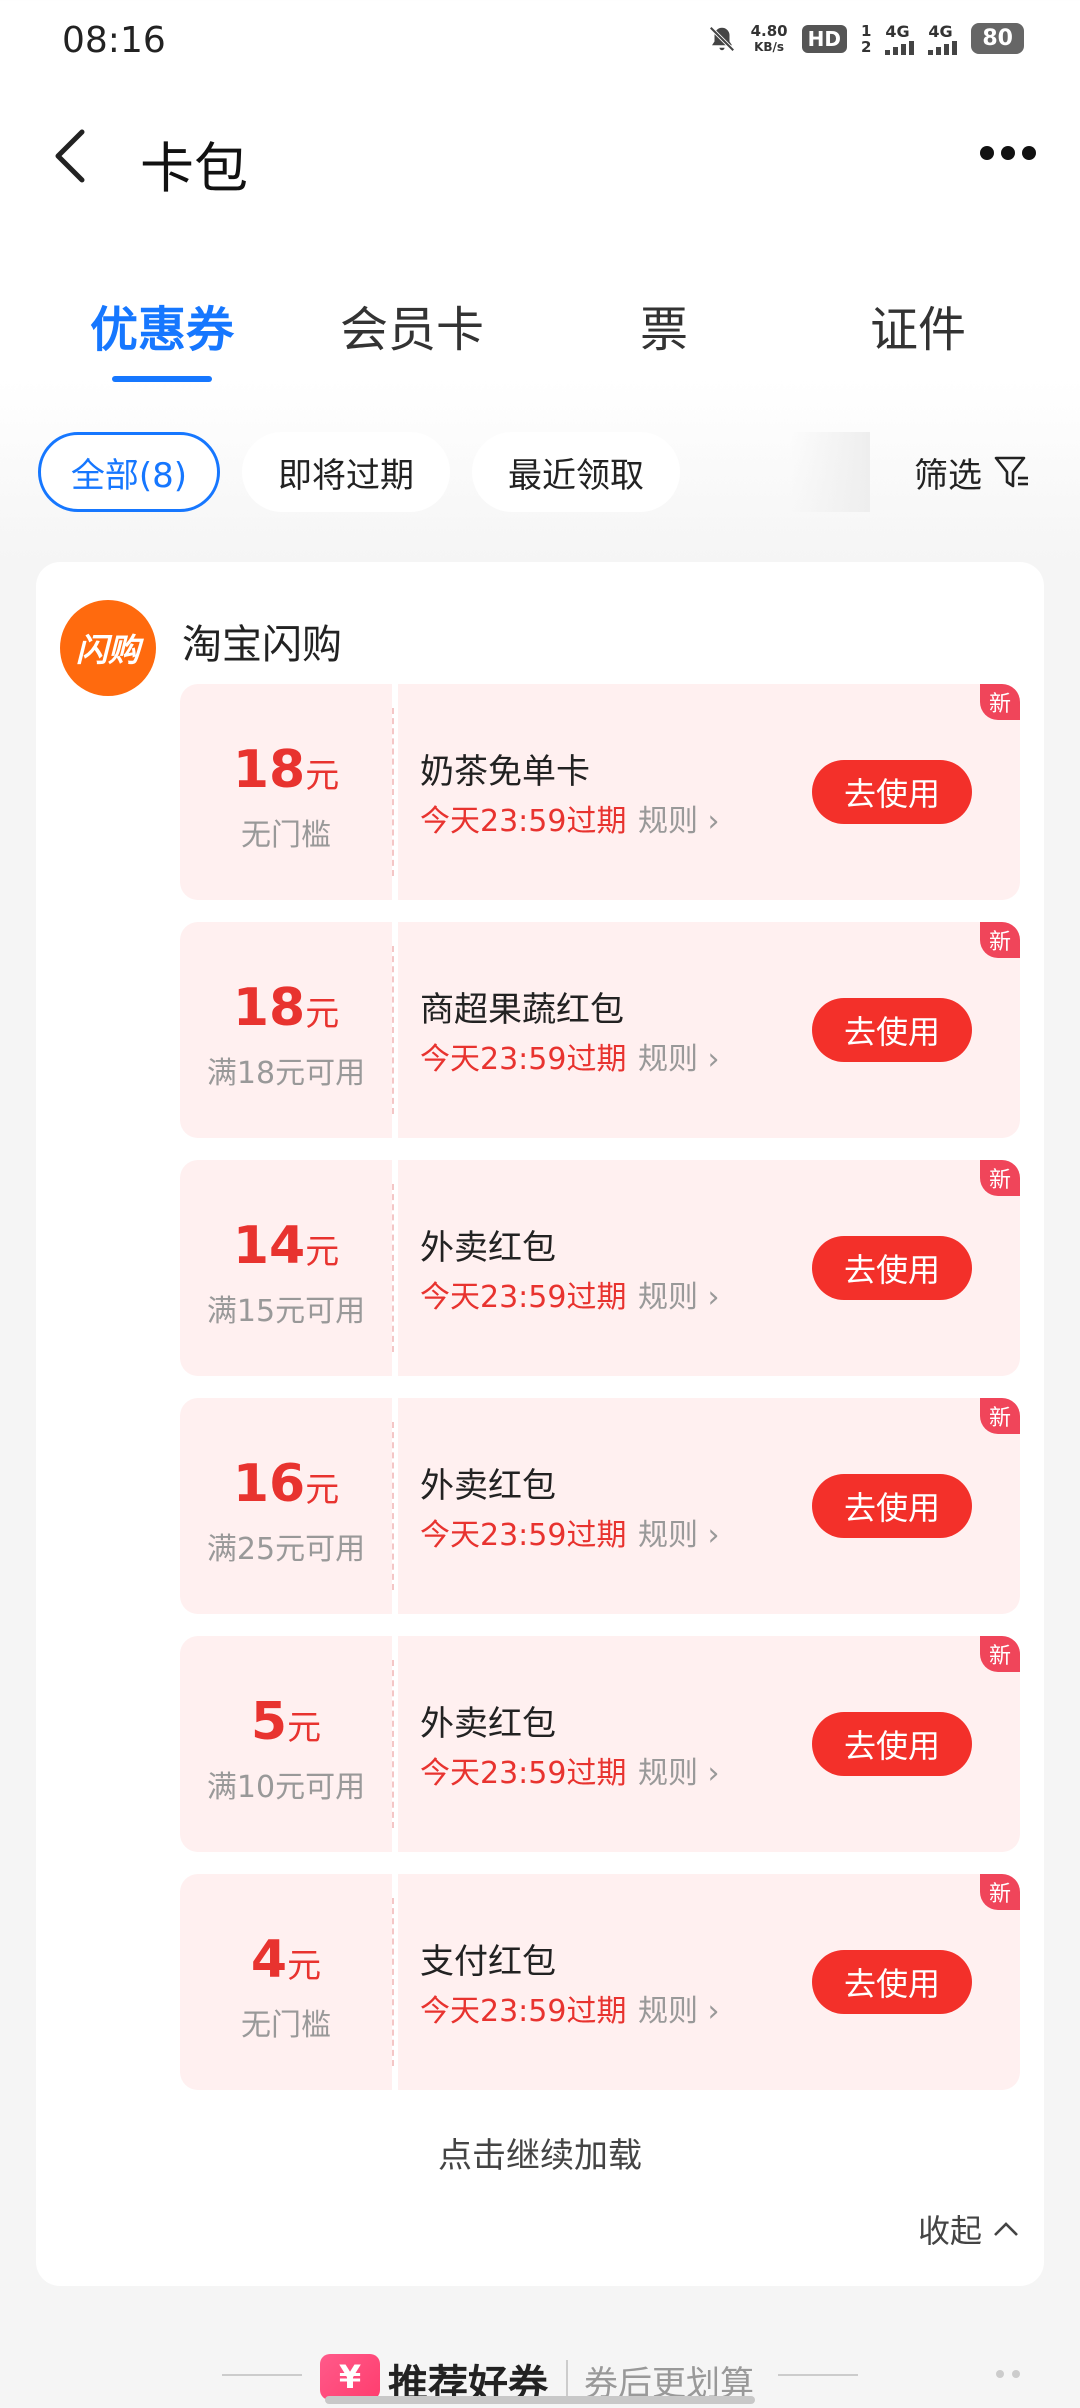  I want to click on amount-value: 14, so click(269, 1246).